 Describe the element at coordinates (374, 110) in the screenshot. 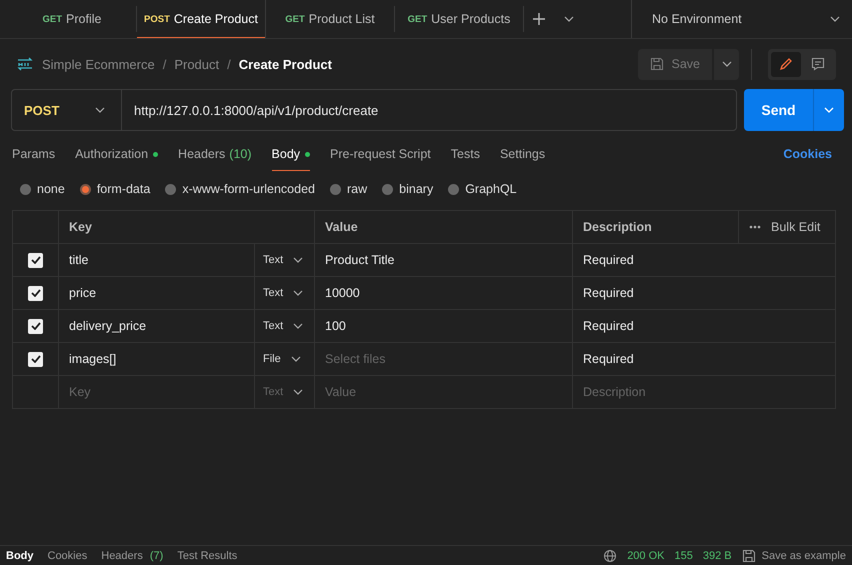

I see `url-field: POST http://127.0.0.1:8000/api/v1/product/create` at that location.